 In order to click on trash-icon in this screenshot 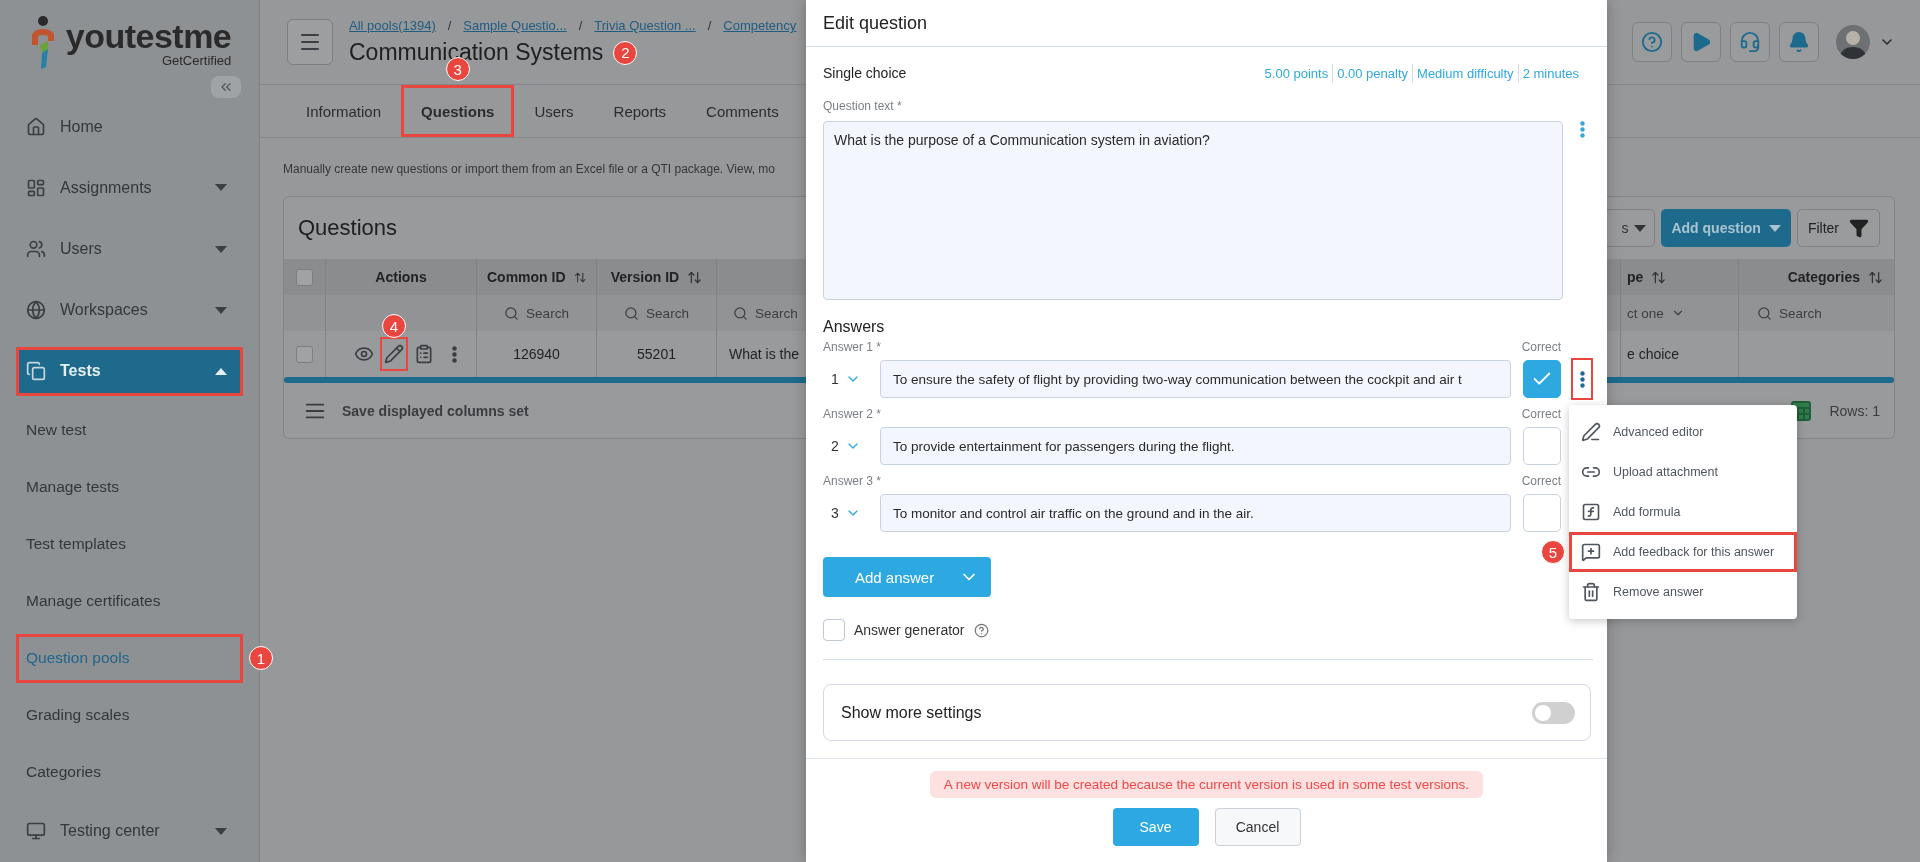, I will do `click(1591, 592)`.